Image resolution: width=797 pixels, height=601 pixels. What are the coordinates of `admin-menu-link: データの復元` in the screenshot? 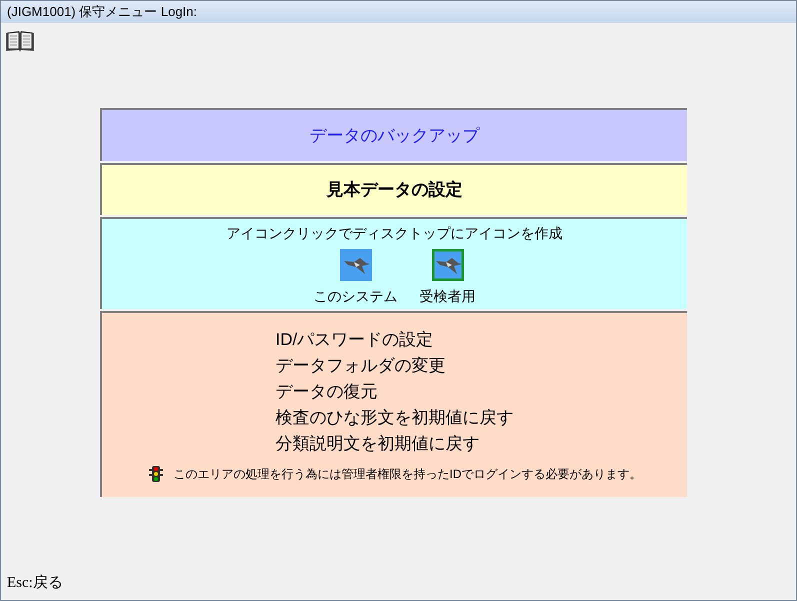 It's located at (327, 392).